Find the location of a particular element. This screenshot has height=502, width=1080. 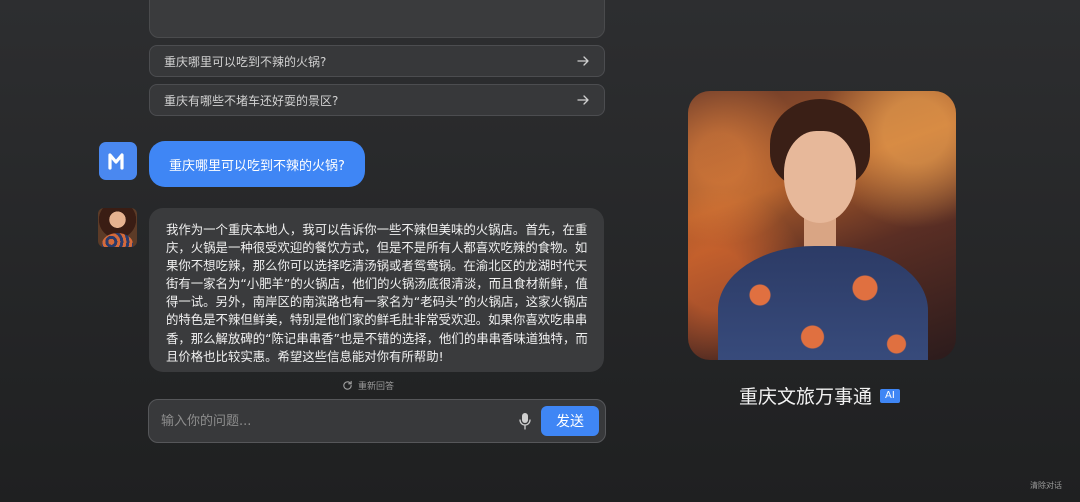

refresh-icon is located at coordinates (347, 385).